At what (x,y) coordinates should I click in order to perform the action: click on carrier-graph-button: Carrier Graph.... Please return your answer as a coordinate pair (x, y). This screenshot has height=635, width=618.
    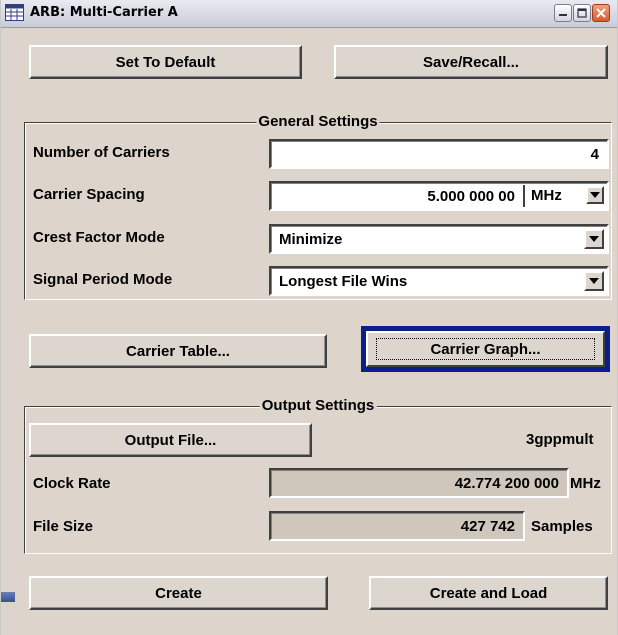
    Looking at the image, I should click on (485, 349).